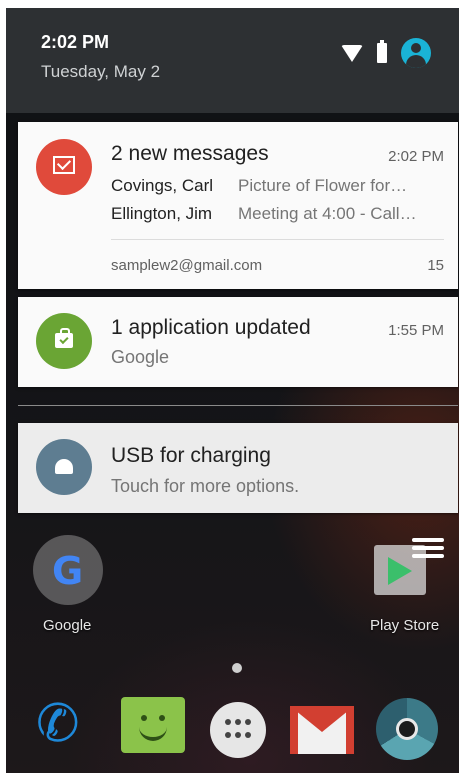  Describe the element at coordinates (64, 338) in the screenshot. I see `shopping-bag-check-icon` at that location.